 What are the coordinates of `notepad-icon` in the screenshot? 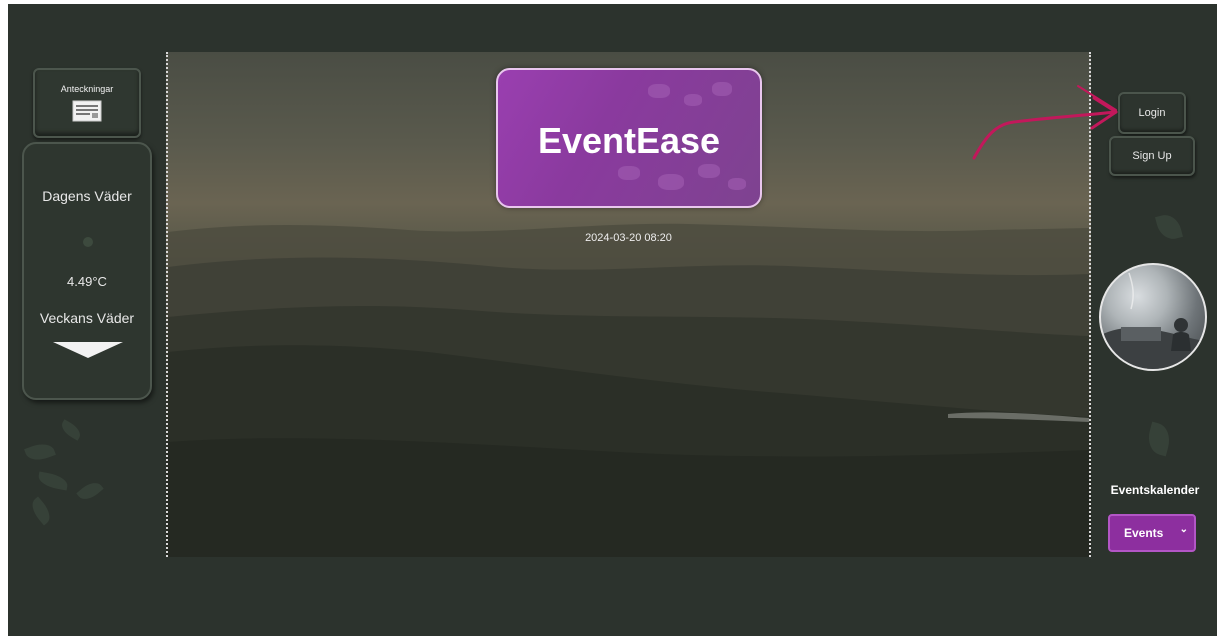 It's located at (87, 111).